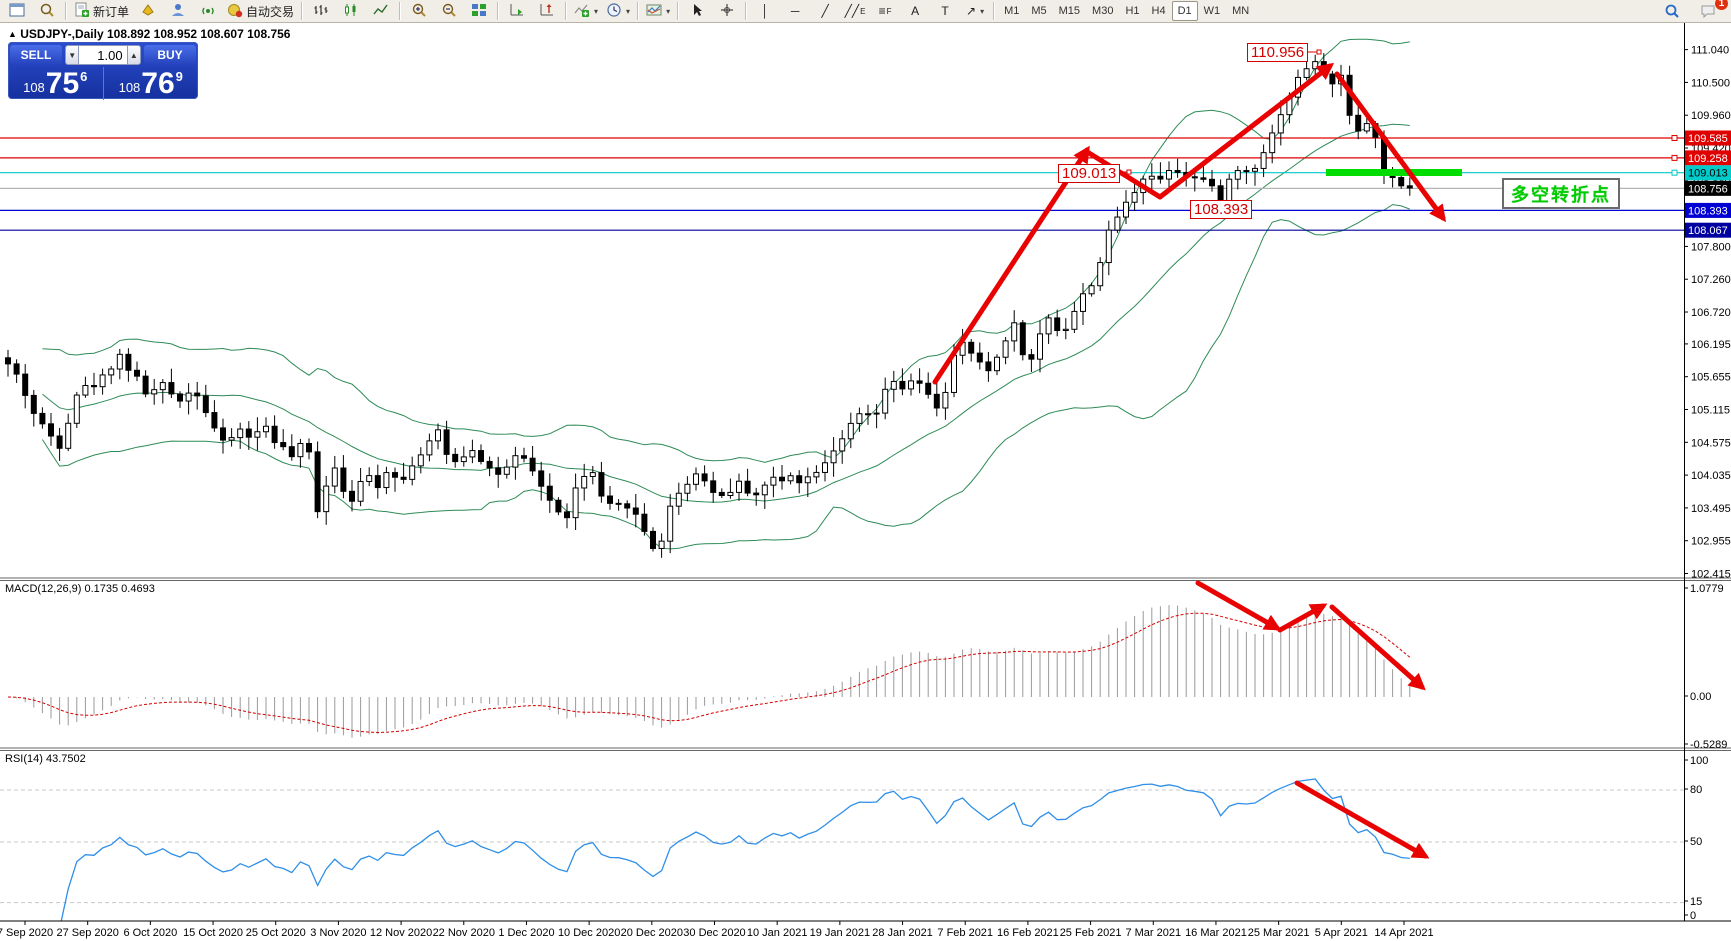  Describe the element at coordinates (419, 11) in the screenshot. I see `zoom-in-icon` at that location.